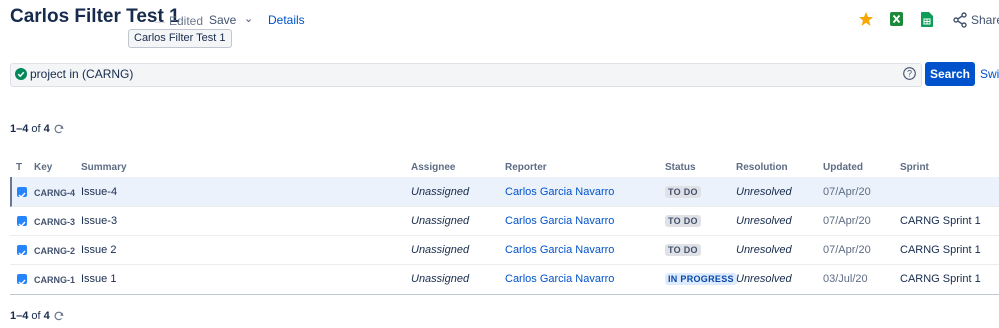  What do you see at coordinates (843, 167) in the screenshot?
I see `column-header-updated: Updated` at bounding box center [843, 167].